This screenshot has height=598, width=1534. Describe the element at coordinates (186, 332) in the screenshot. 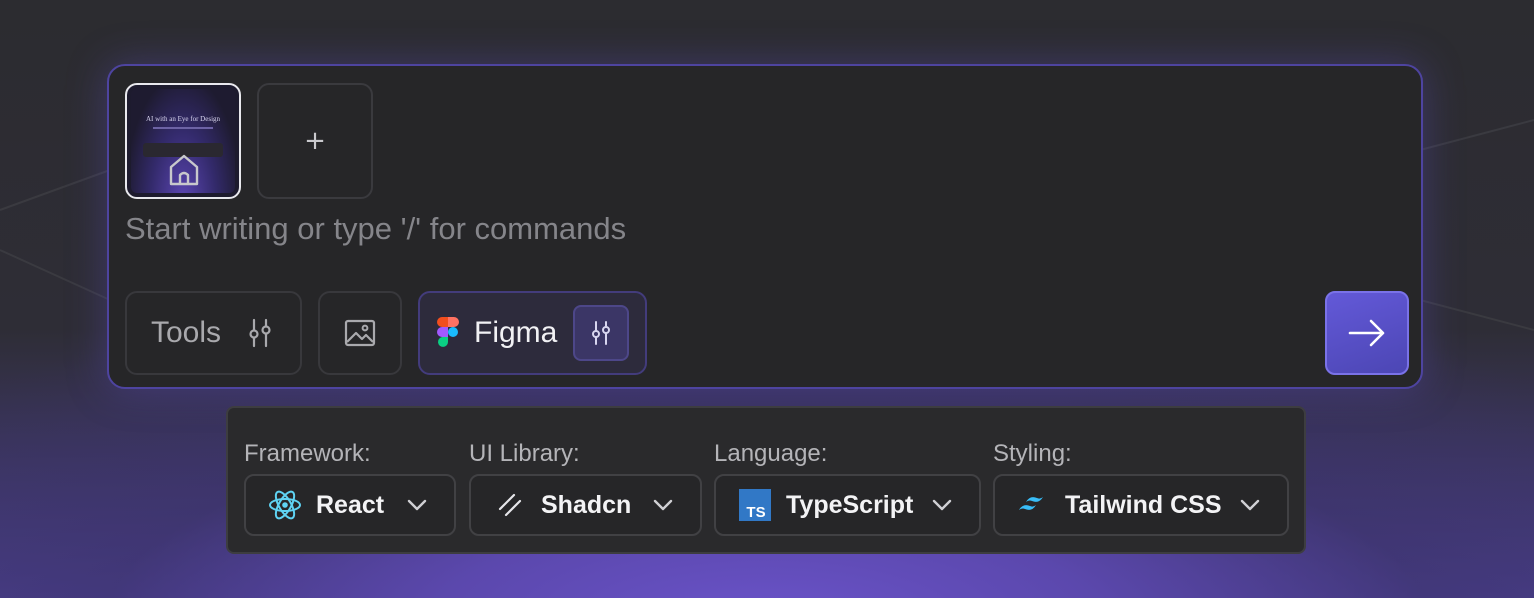

I see `tools-label: Tools` at that location.